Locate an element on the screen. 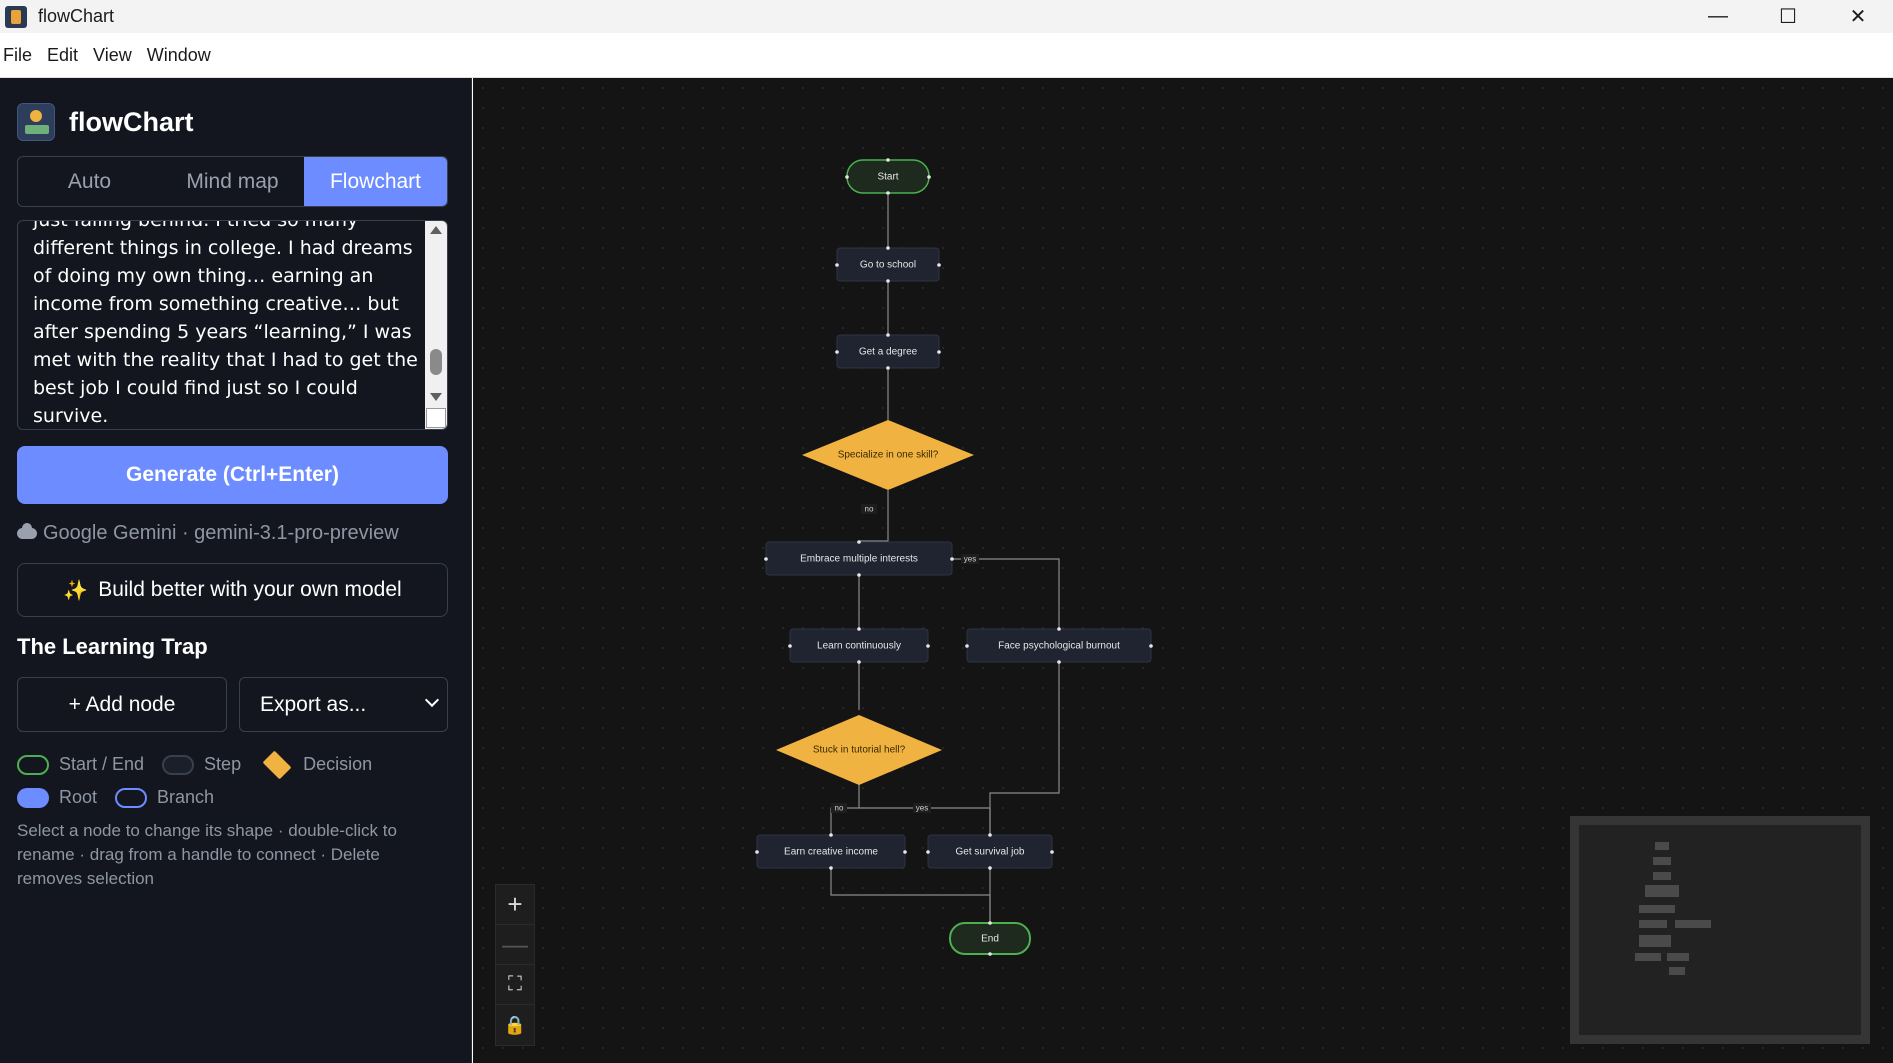  start-end-swatch is located at coordinates (33, 764).